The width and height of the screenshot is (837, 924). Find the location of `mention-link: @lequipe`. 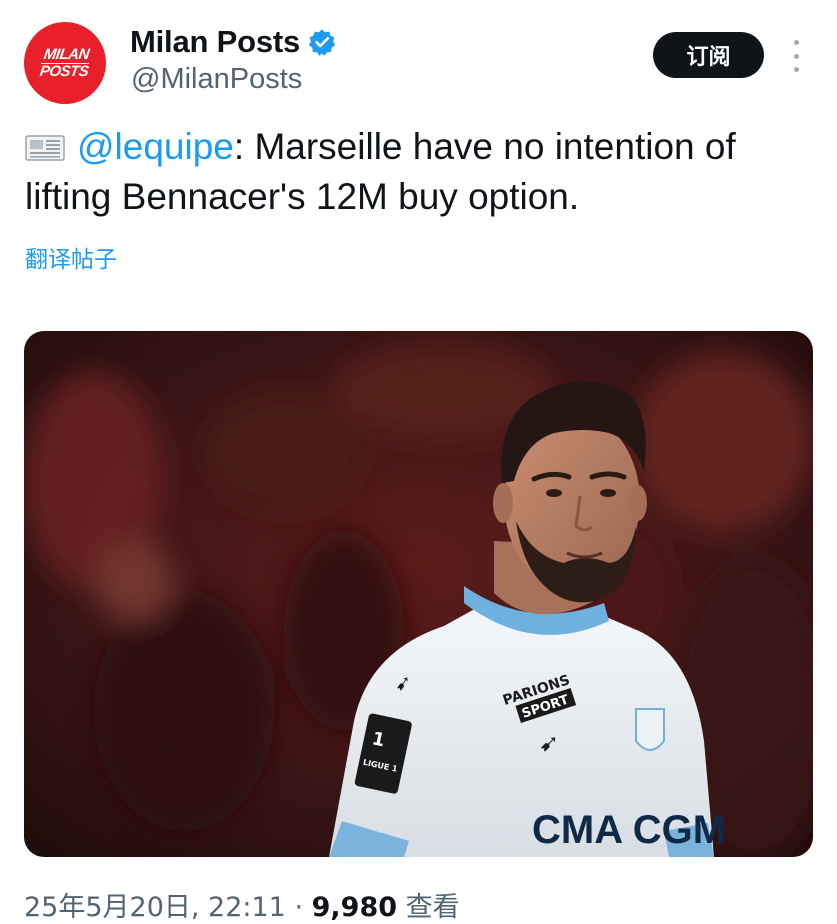

mention-link: @lequipe is located at coordinates (155, 146).